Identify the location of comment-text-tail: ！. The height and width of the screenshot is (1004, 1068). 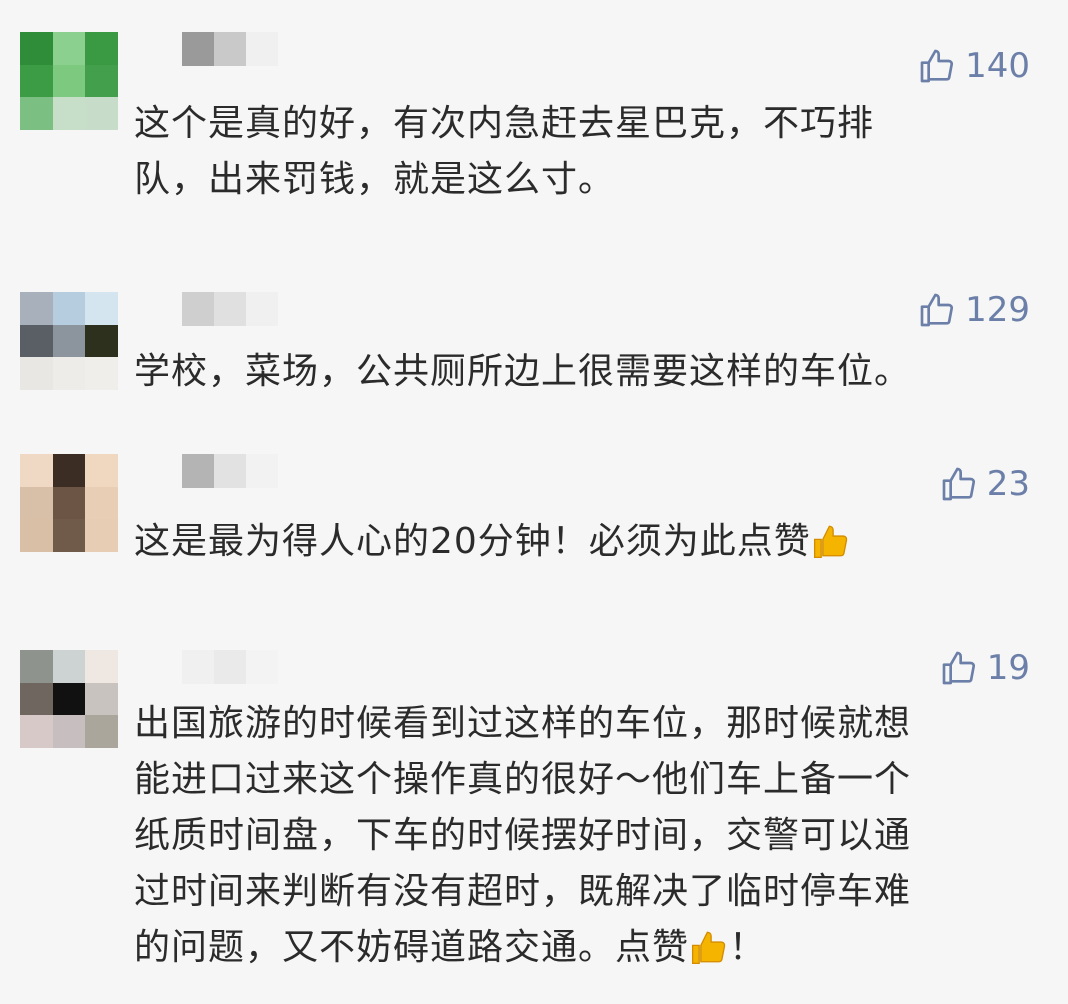
(748, 947).